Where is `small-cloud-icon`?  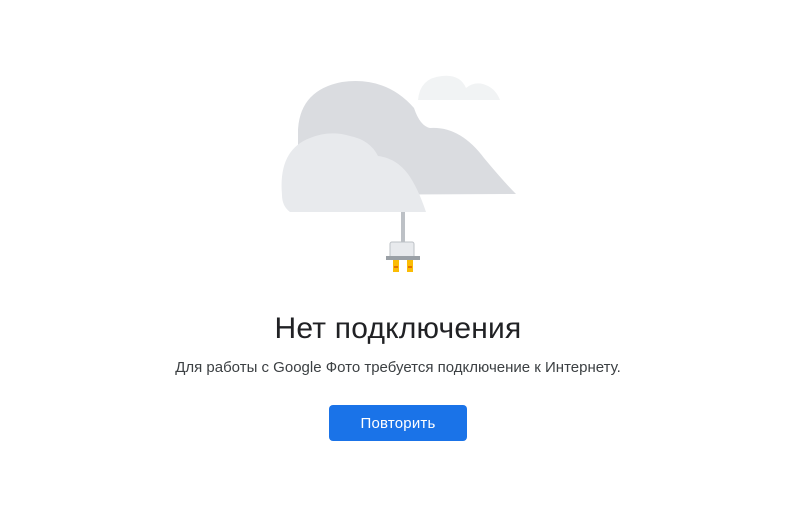 small-cloud-icon is located at coordinates (459, 87).